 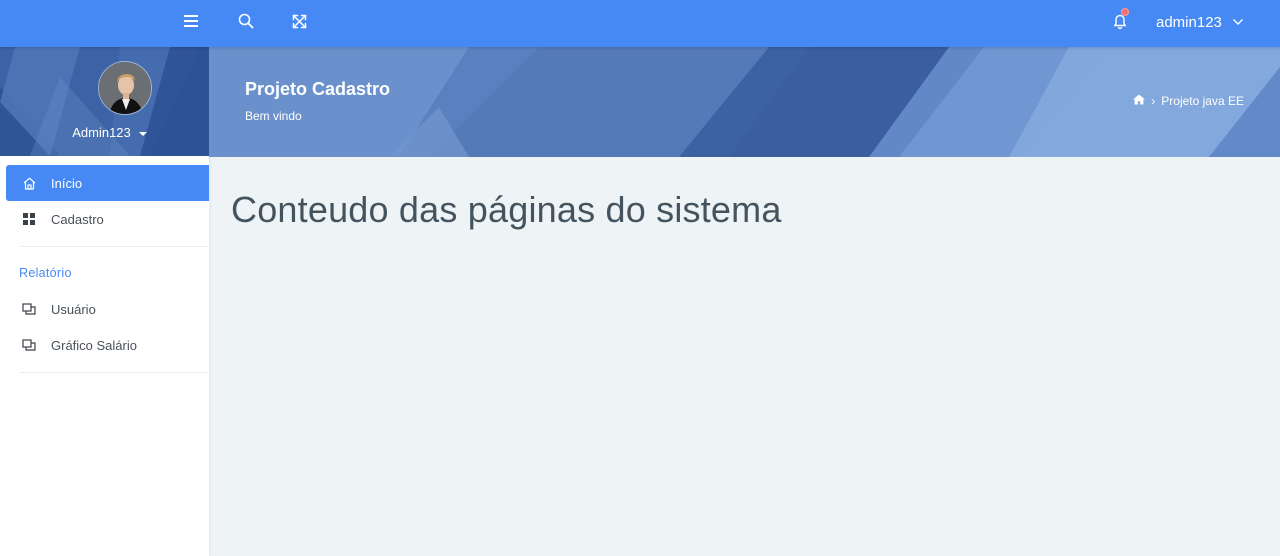 What do you see at coordinates (640, 23) in the screenshot?
I see `top-navbar: admin123` at bounding box center [640, 23].